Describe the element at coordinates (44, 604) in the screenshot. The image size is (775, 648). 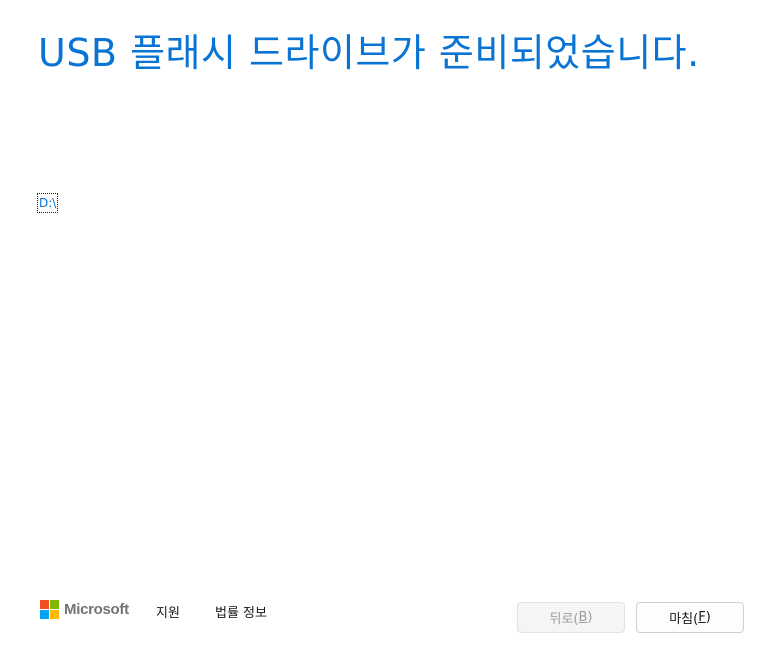
I see `logo-square-red` at that location.